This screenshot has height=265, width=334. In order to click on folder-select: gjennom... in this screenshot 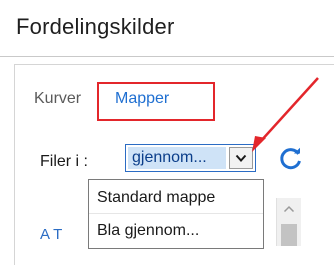, I will do `click(190, 158)`.